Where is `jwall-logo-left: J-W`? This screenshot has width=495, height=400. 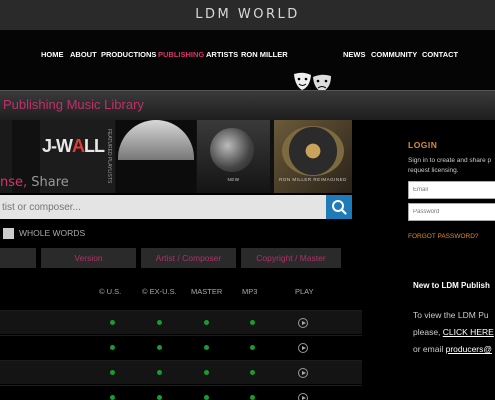
jwall-logo-left: J-W is located at coordinates (57, 146).